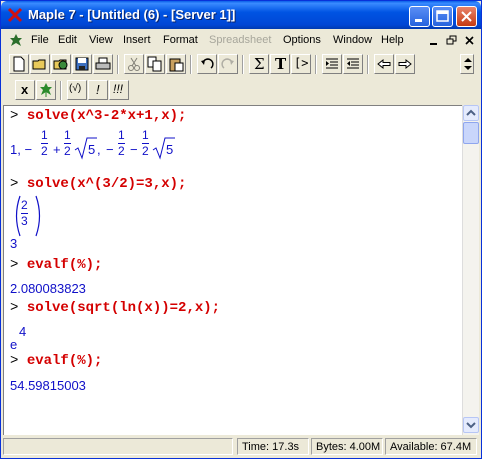 This screenshot has width=482, height=459. I want to click on indent-icon, so click(332, 63).